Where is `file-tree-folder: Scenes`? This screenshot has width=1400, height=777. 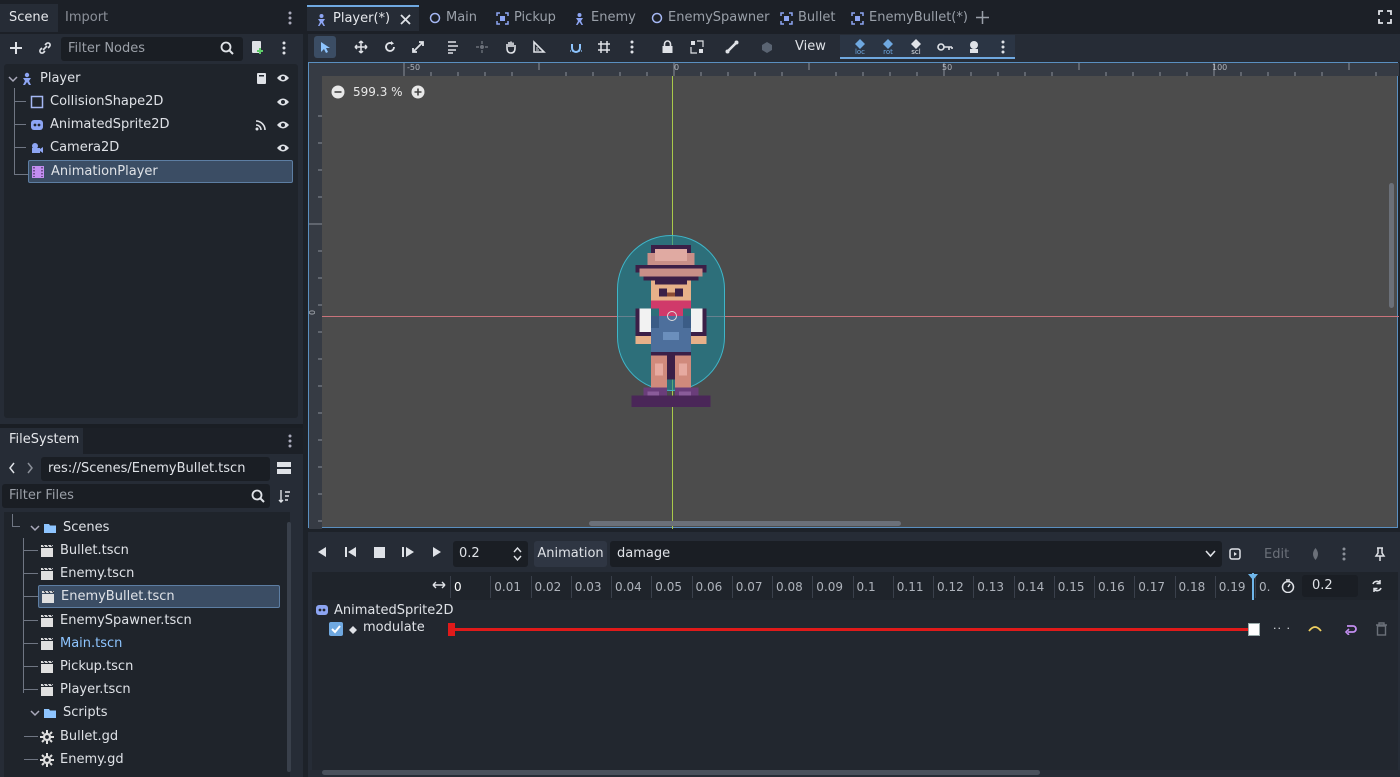 file-tree-folder: Scenes is located at coordinates (155, 527).